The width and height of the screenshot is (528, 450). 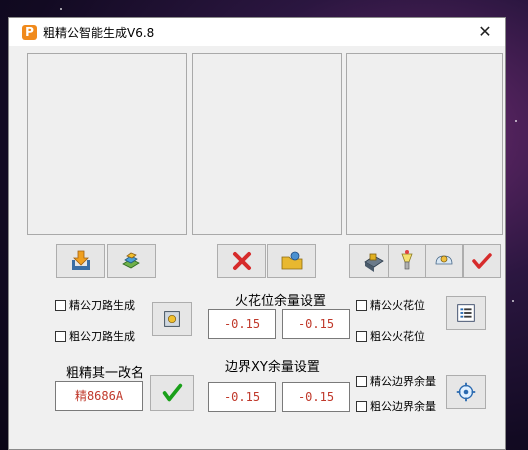 What do you see at coordinates (242, 324) in the screenshot?
I see `fine-spark-field: -0.15` at bounding box center [242, 324].